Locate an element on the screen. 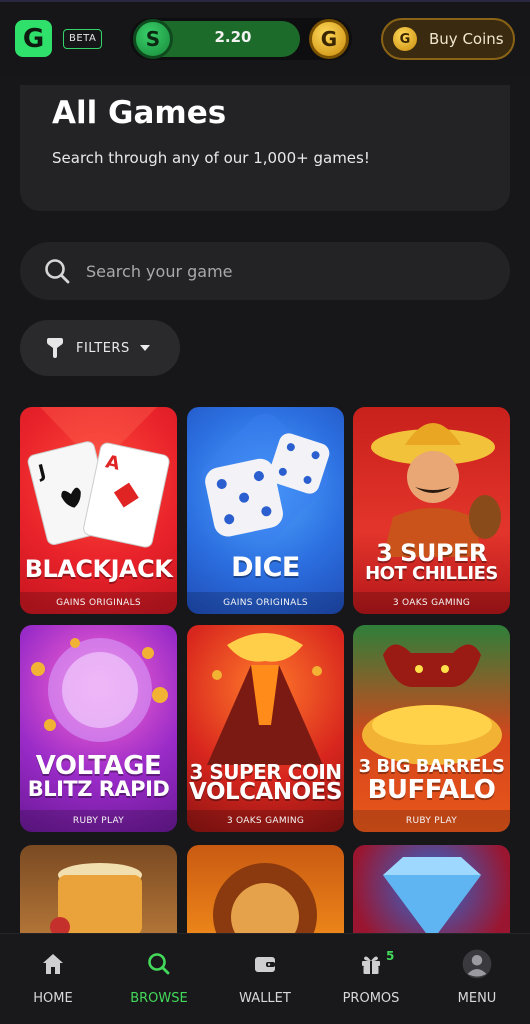 This screenshot has width=530, height=1024. gift-icon is located at coordinates (371, 965).